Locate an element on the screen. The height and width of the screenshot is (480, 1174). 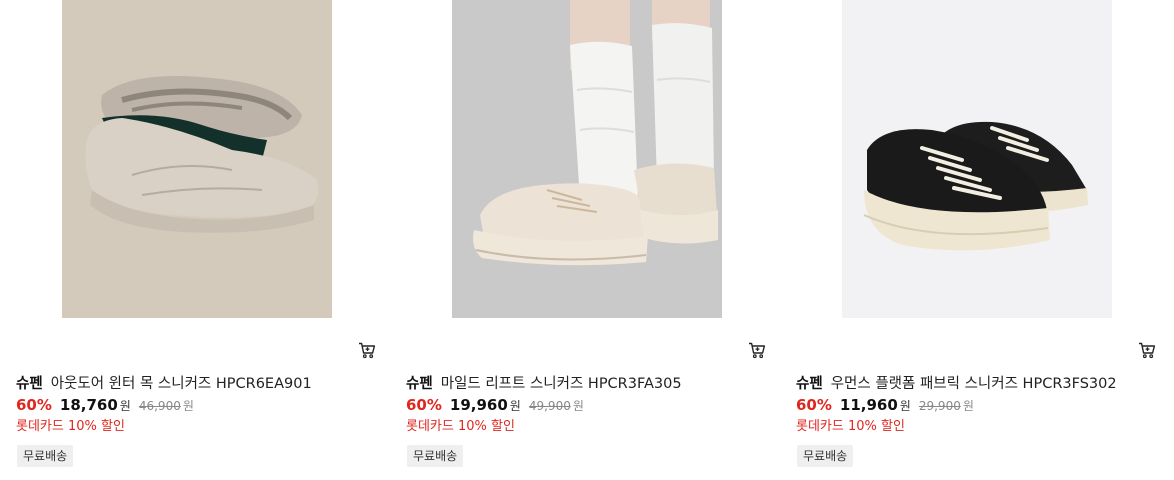
price-row: 60% 11,960 원 29,900 원 is located at coordinates (885, 405).